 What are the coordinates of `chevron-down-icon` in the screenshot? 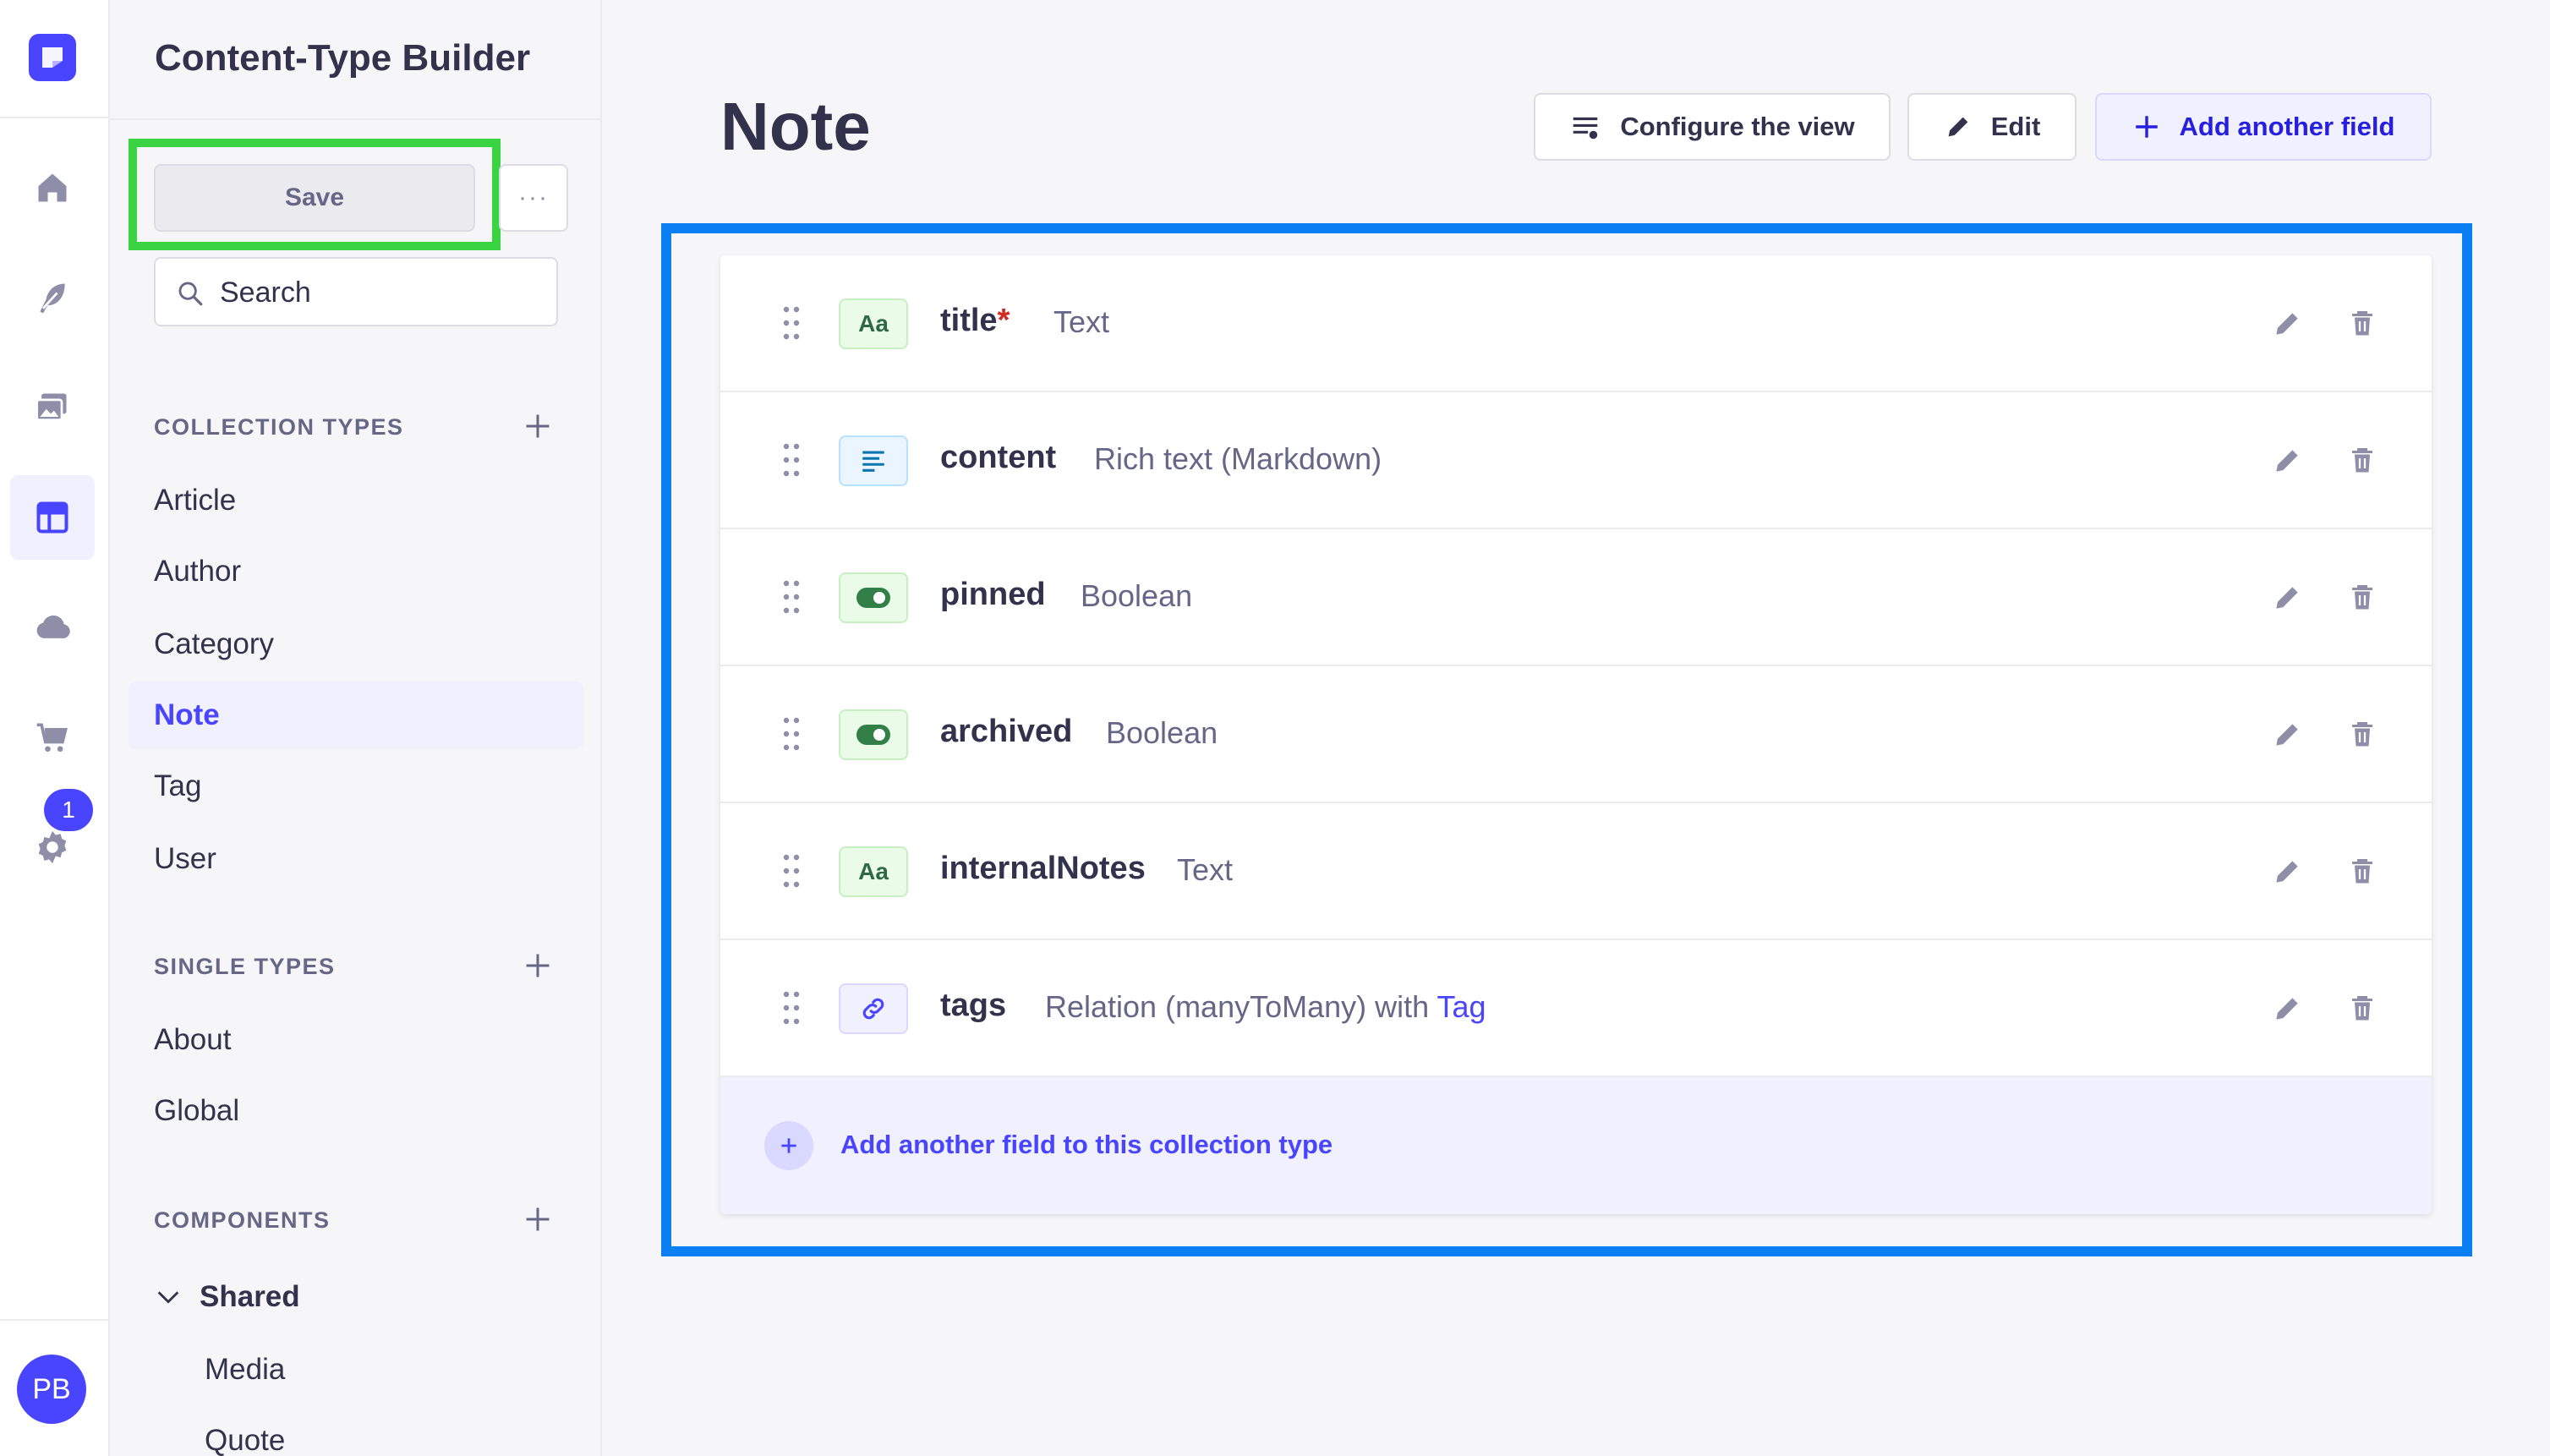 It's located at (168, 1297).